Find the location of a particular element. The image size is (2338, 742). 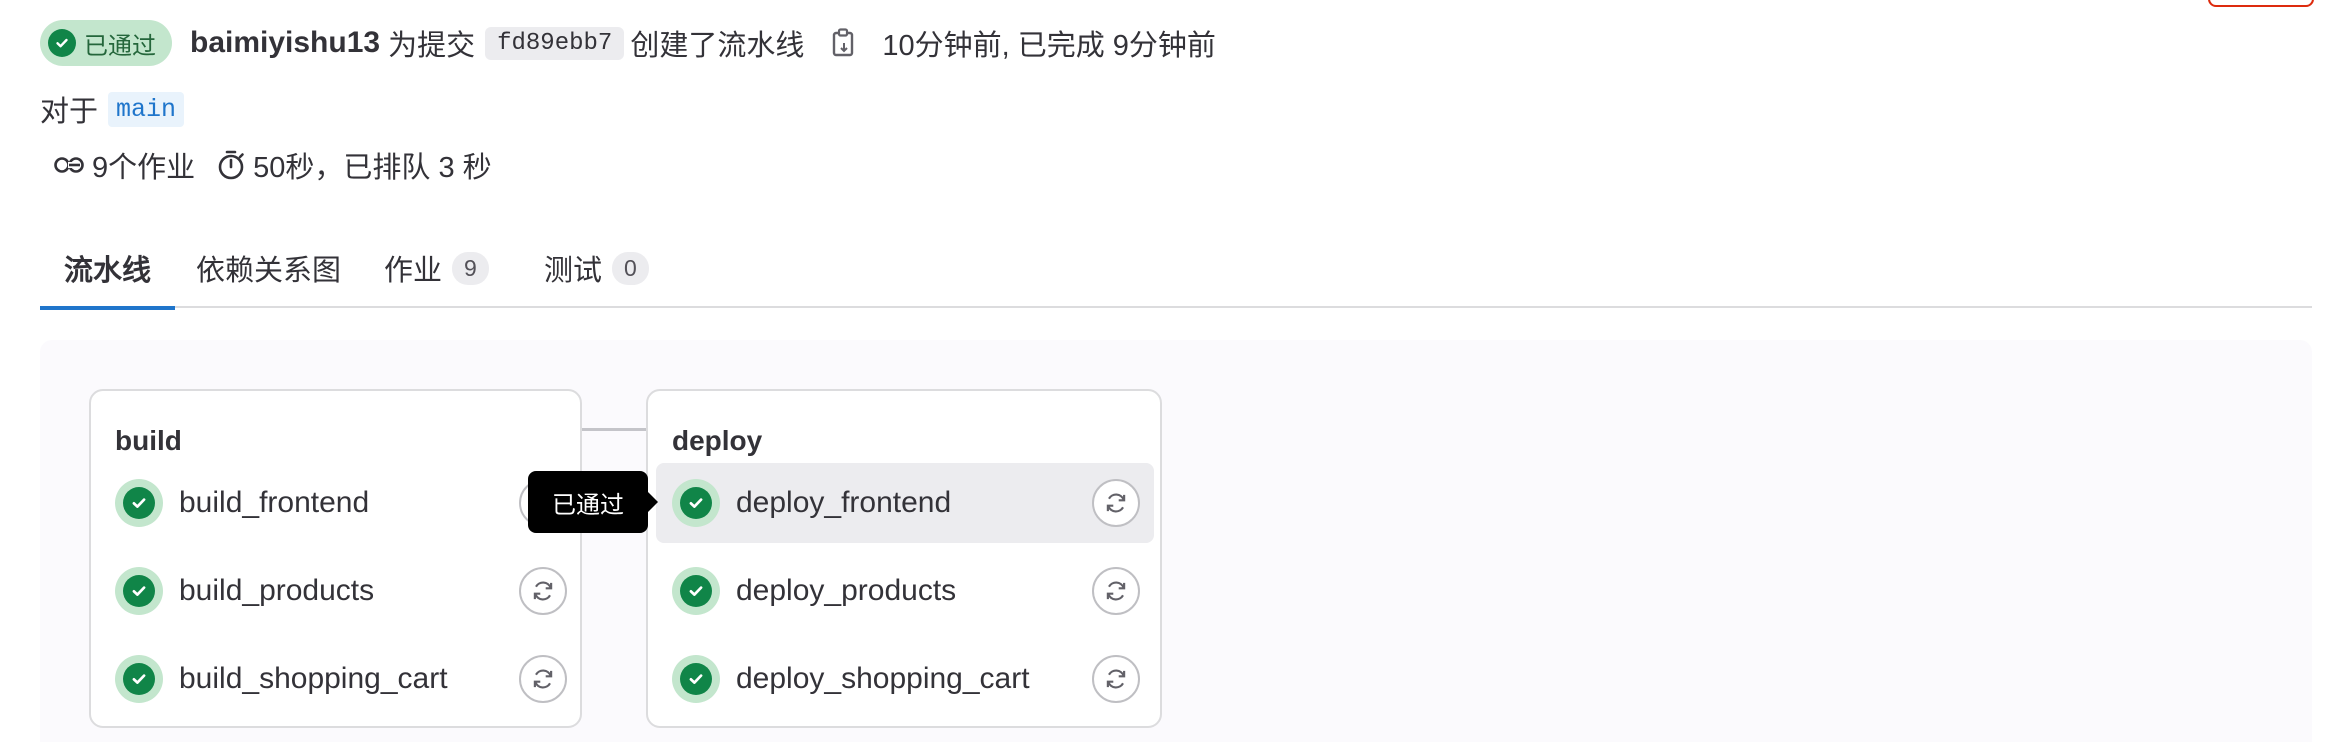

tab-label: 测试 is located at coordinates (573, 271).